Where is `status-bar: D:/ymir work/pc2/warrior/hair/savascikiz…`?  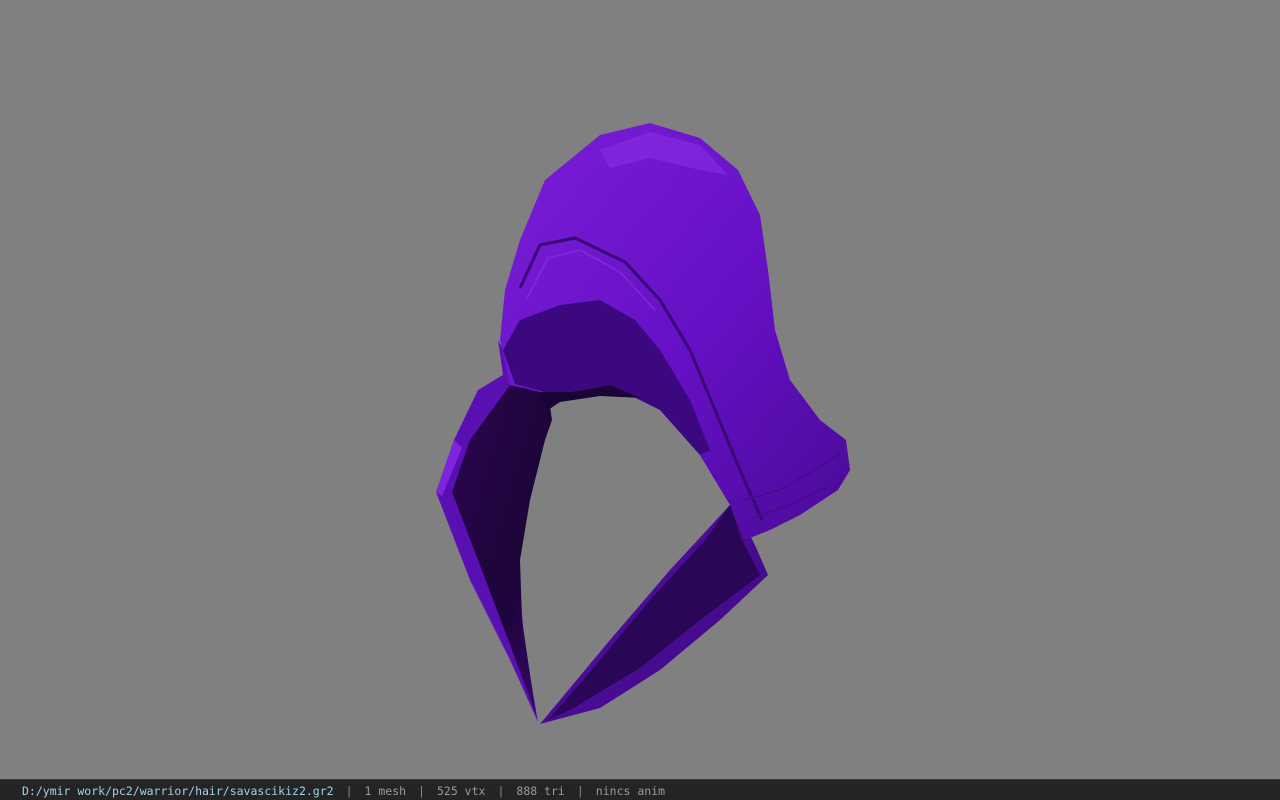 status-bar: D:/ymir work/pc2/warrior/hair/savascikiz… is located at coordinates (640, 789).